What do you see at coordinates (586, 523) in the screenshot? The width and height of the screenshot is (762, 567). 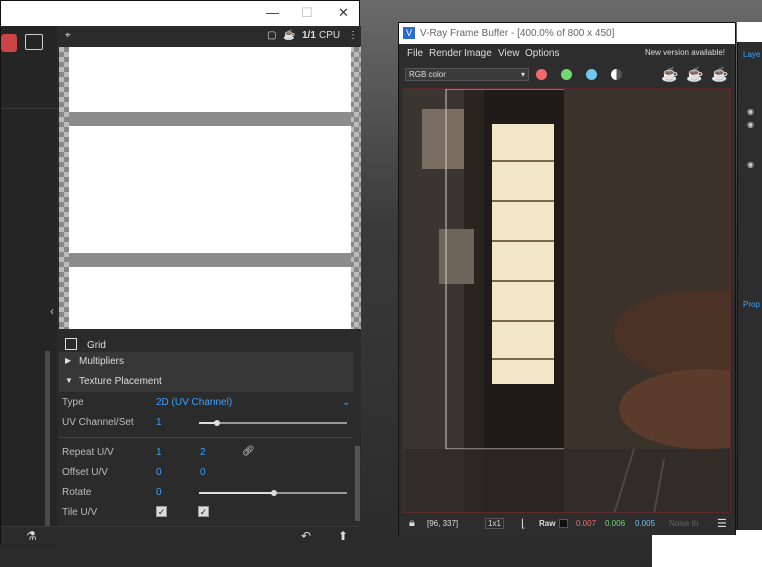 I see `red-value: 0.007` at bounding box center [586, 523].